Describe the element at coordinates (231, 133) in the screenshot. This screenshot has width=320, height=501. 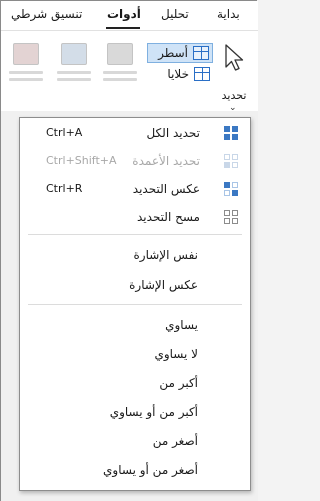
I see `grid-full-icon` at that location.